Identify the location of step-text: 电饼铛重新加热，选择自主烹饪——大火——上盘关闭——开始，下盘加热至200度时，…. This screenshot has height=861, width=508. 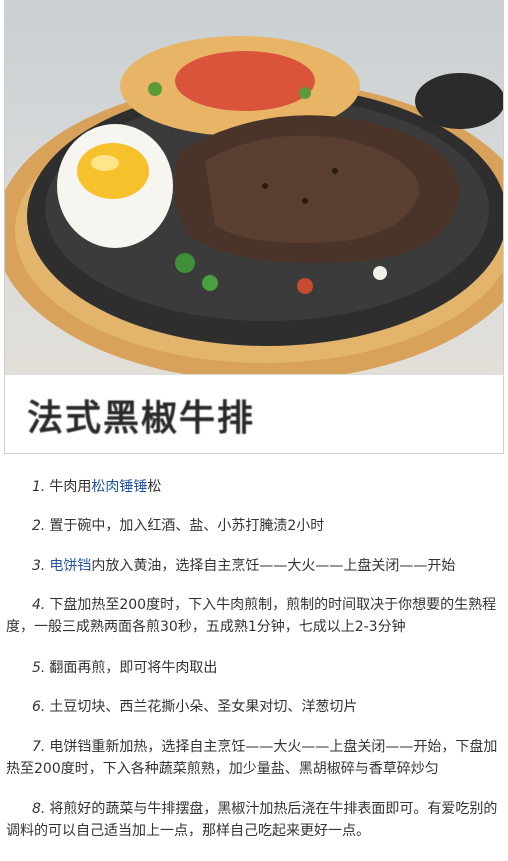
(252, 758).